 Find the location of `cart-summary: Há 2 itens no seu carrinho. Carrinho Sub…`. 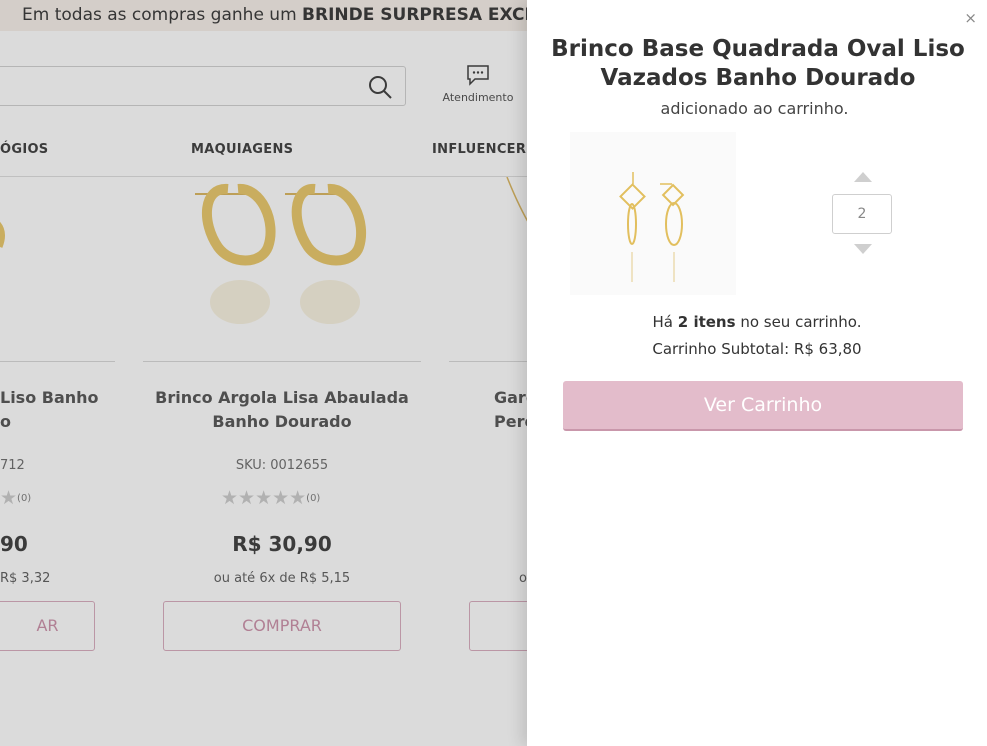

cart-summary: Há 2 itens no seu carrinho. Carrinho Sub… is located at coordinates (757, 336).